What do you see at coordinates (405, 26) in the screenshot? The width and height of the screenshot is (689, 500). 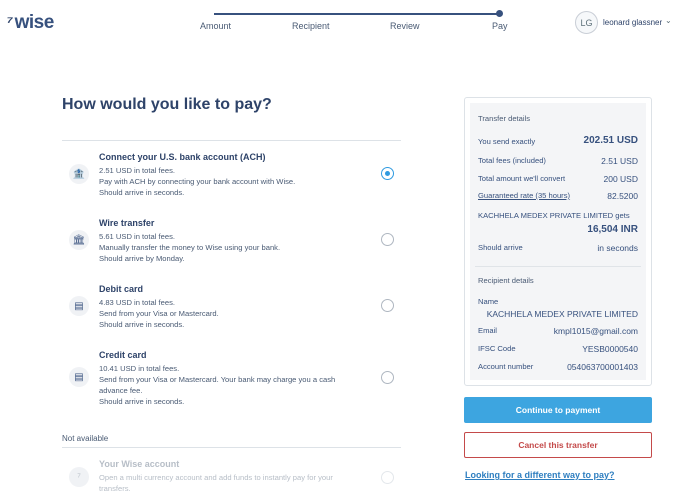 I see `step-review: Review` at bounding box center [405, 26].